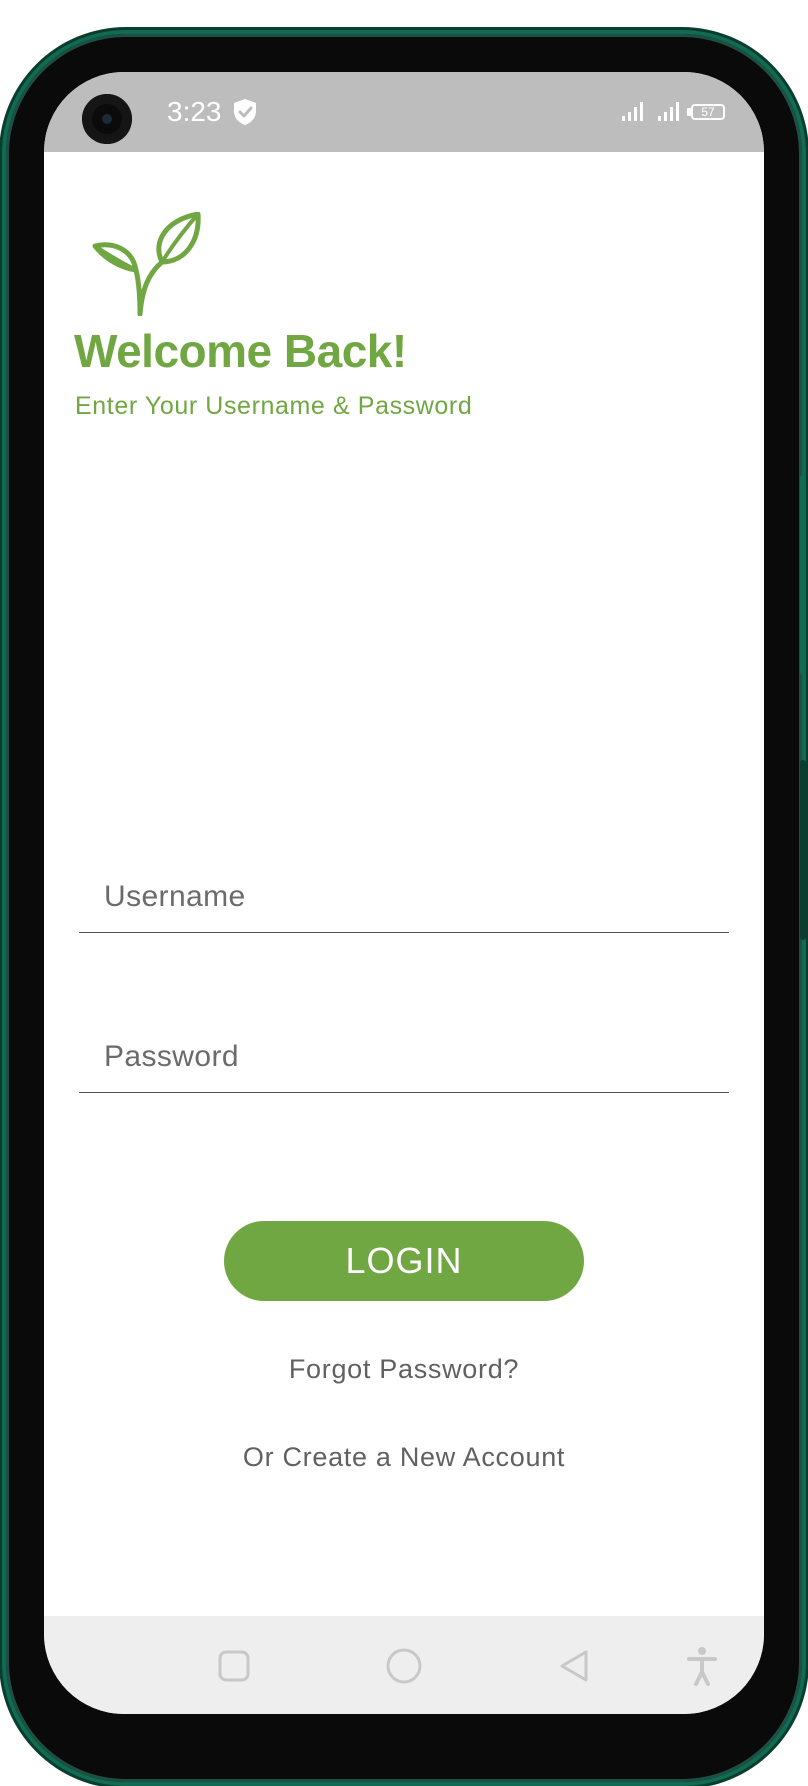 Image resolution: width=808 pixels, height=1786 pixels. I want to click on recents-icon, so click(234, 1666).